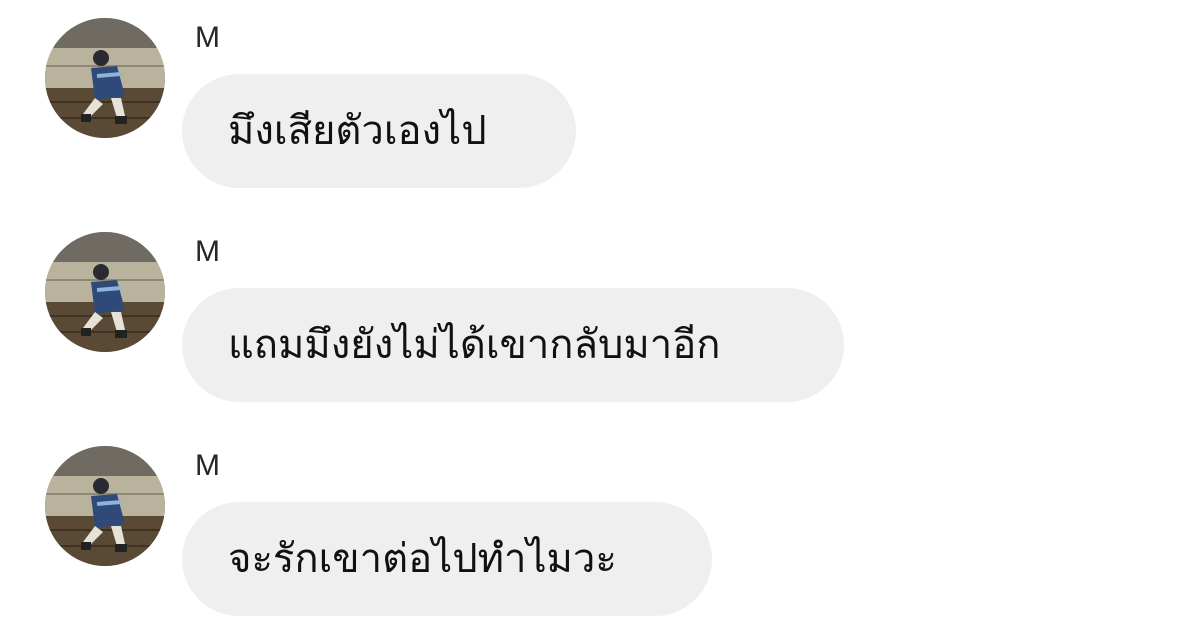 This screenshot has height=643, width=1179. What do you see at coordinates (422, 559) in the screenshot?
I see `message-text: จะรักเขาต่อไปทำไมวะ` at bounding box center [422, 559].